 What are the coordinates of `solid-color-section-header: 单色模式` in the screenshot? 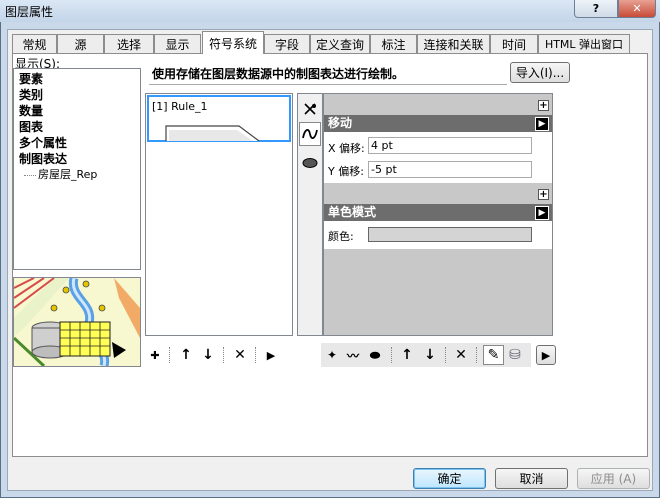 It's located at (438, 212).